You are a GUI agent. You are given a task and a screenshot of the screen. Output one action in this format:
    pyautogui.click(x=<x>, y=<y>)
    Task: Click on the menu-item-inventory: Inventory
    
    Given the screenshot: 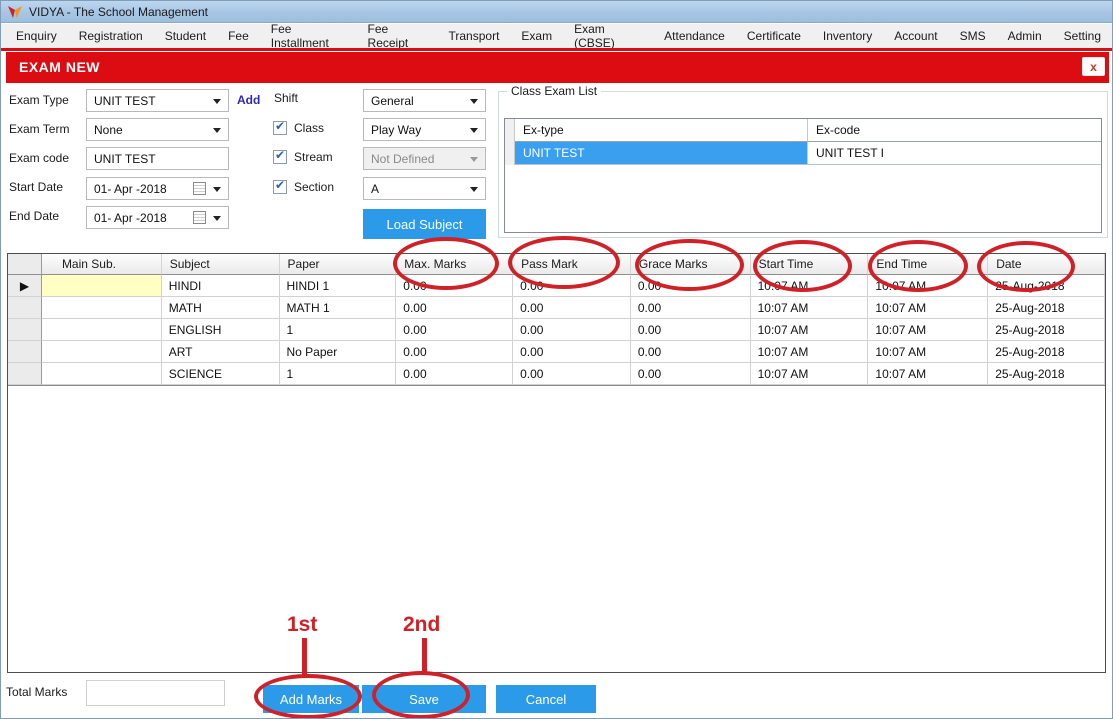 What is the action you would take?
    pyautogui.click(x=847, y=36)
    